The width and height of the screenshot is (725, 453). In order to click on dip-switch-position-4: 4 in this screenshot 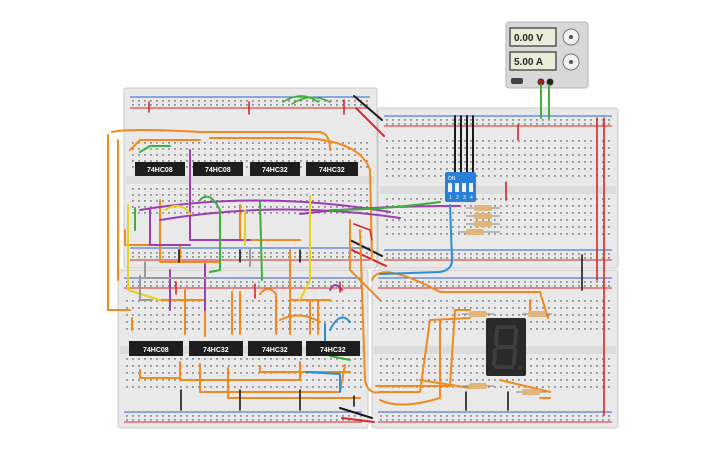, I will do `click(471, 198)`.